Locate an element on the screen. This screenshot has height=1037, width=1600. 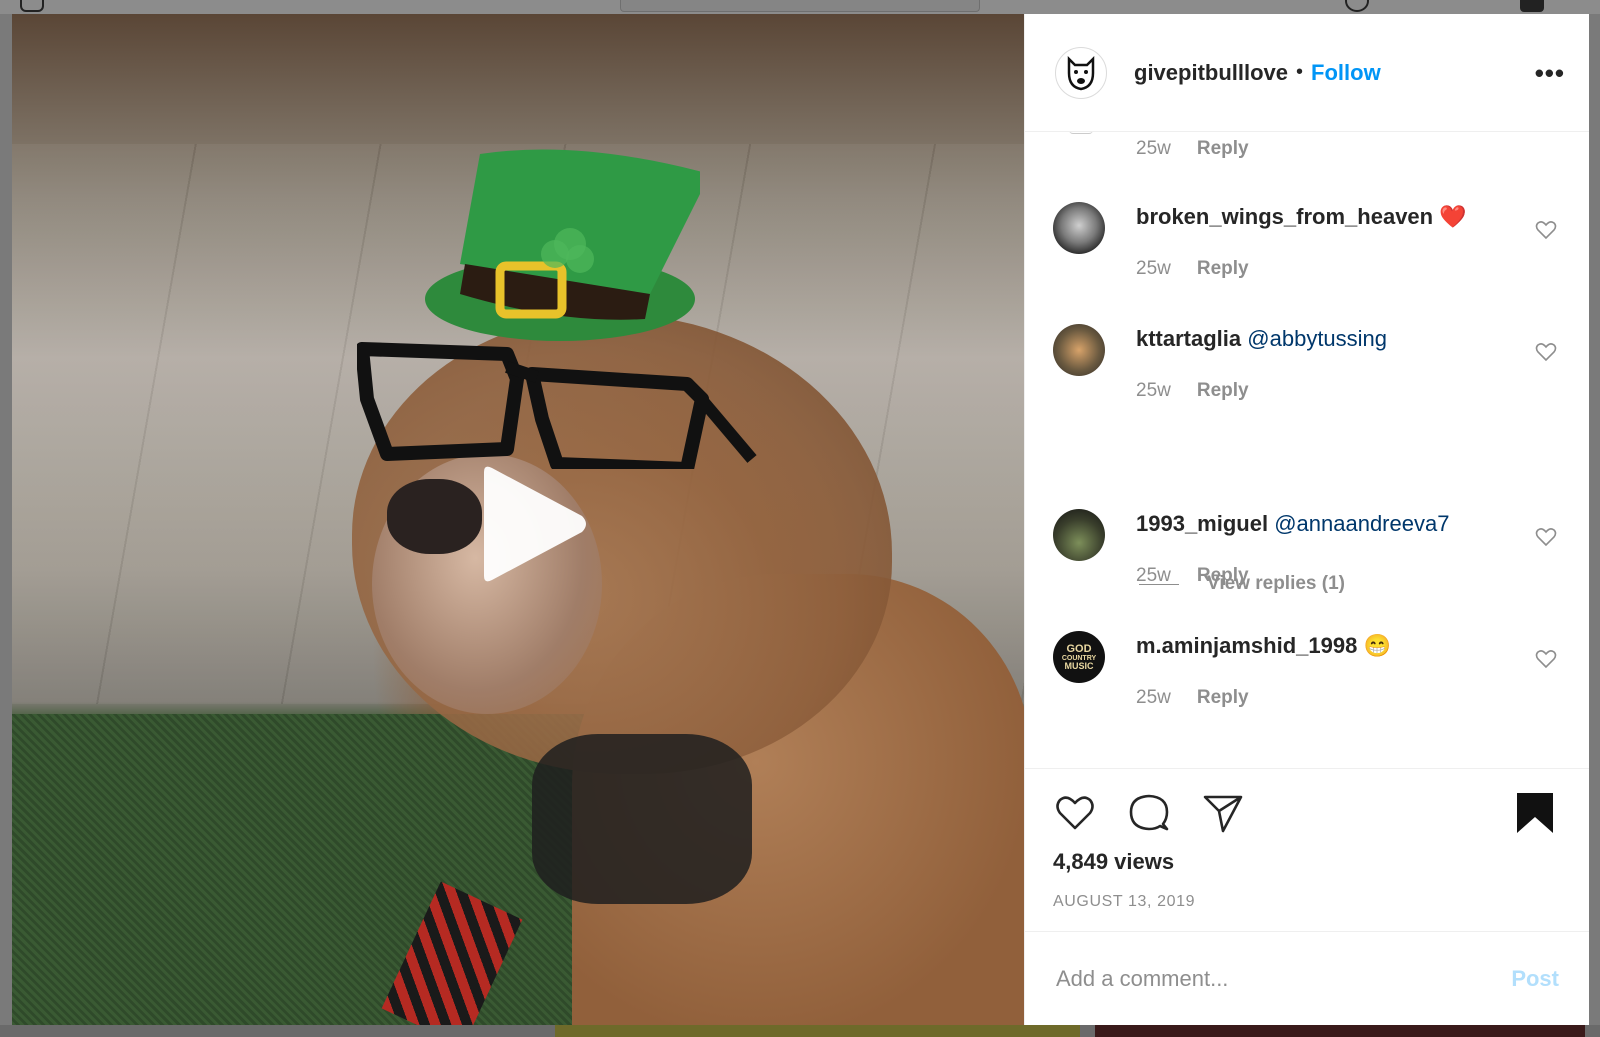
background-page-grid is located at coordinates (800, 1031).